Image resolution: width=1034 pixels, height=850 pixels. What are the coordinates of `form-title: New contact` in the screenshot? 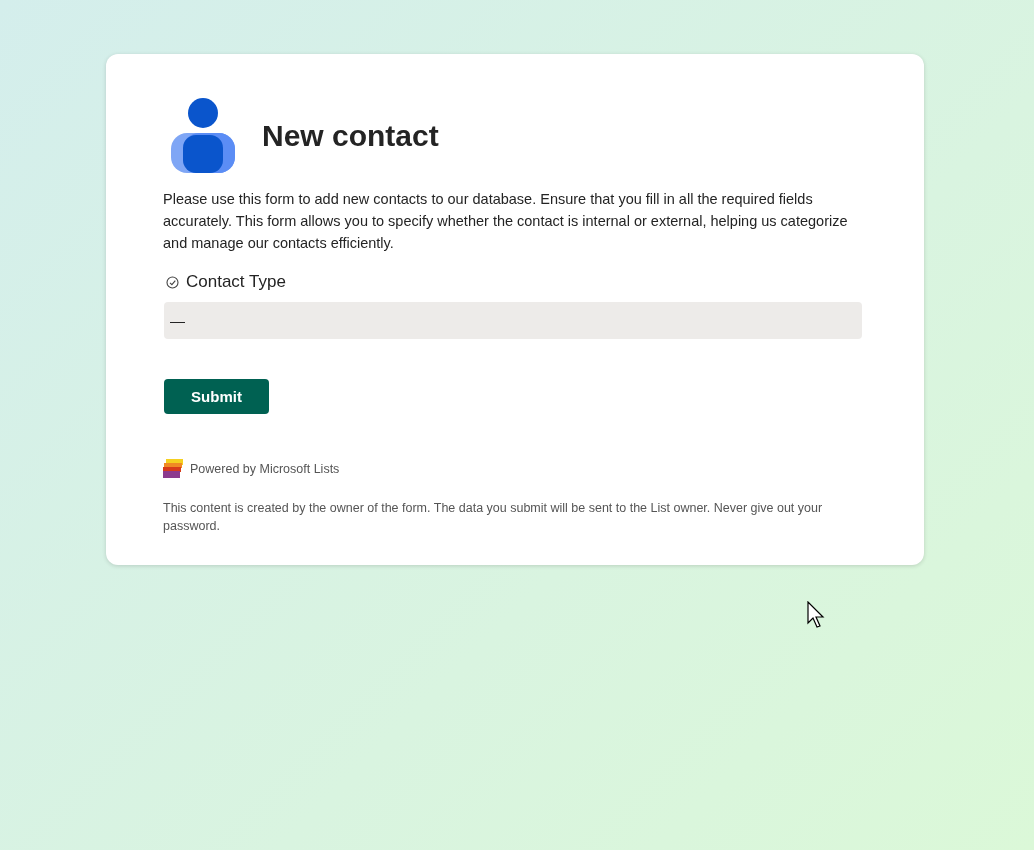 It's located at (350, 136).